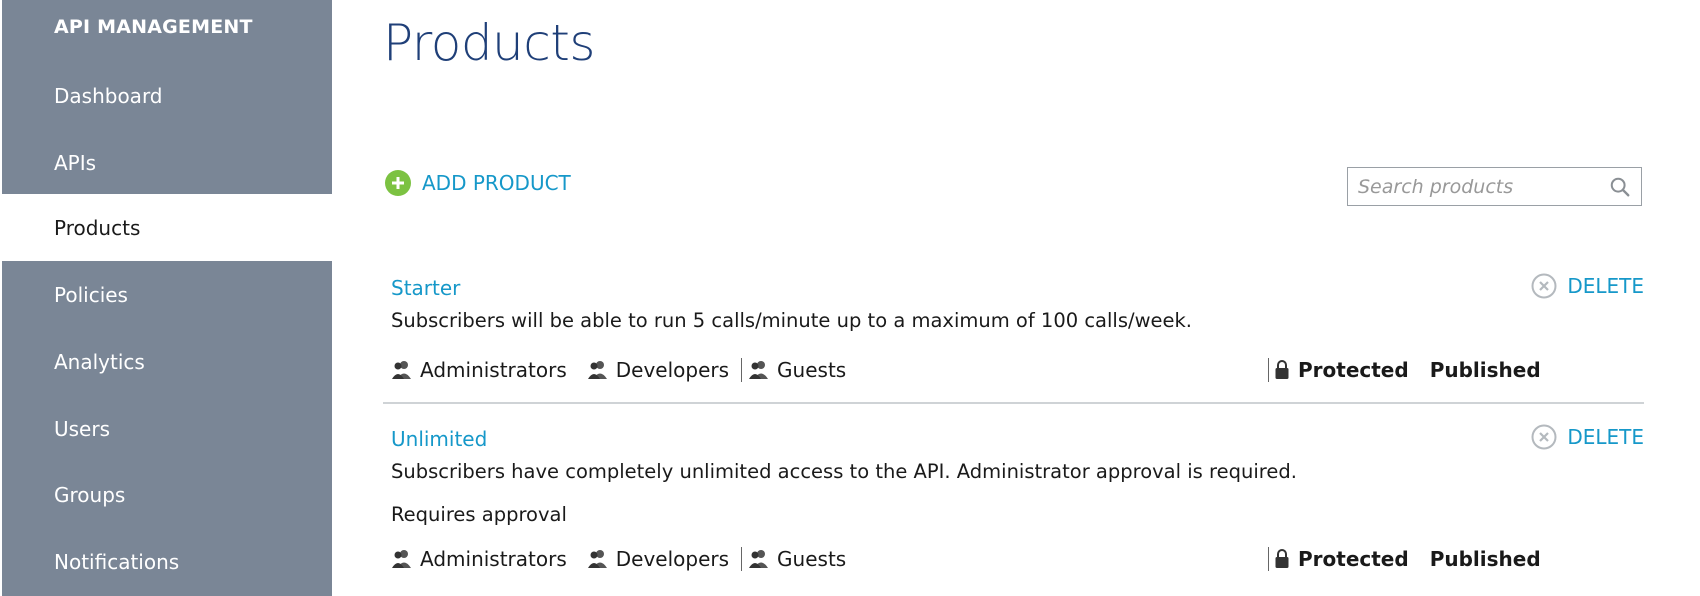  I want to click on sidebar-item-apis: APIs, so click(167, 162).